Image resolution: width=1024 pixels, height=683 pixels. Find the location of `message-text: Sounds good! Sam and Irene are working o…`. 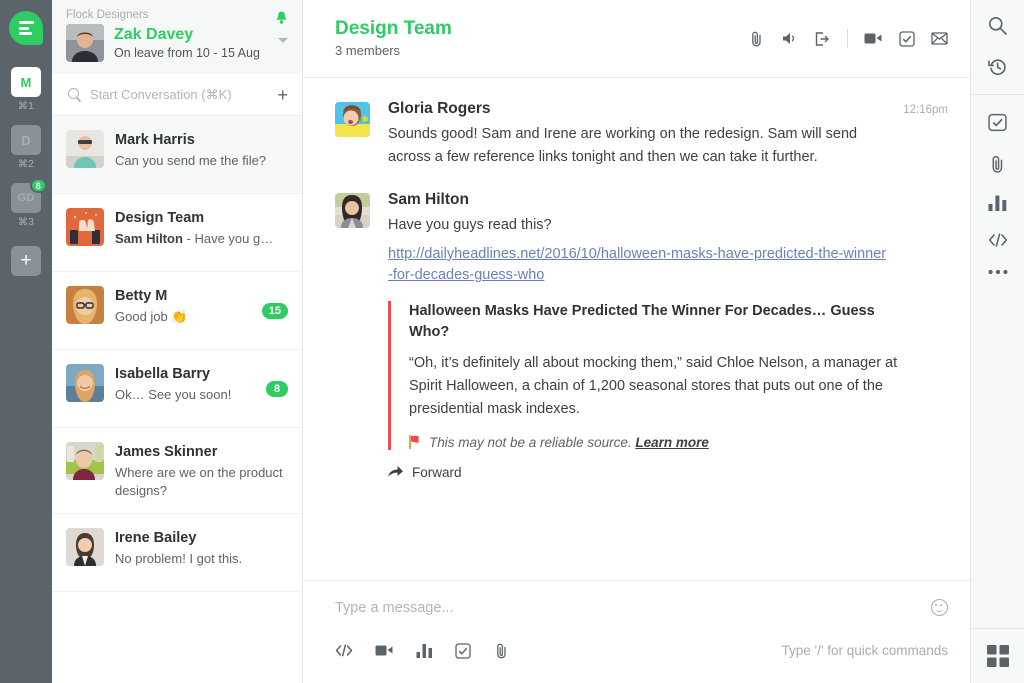

message-text: Sounds good! Sam and Irene are working o… is located at coordinates (623, 145).